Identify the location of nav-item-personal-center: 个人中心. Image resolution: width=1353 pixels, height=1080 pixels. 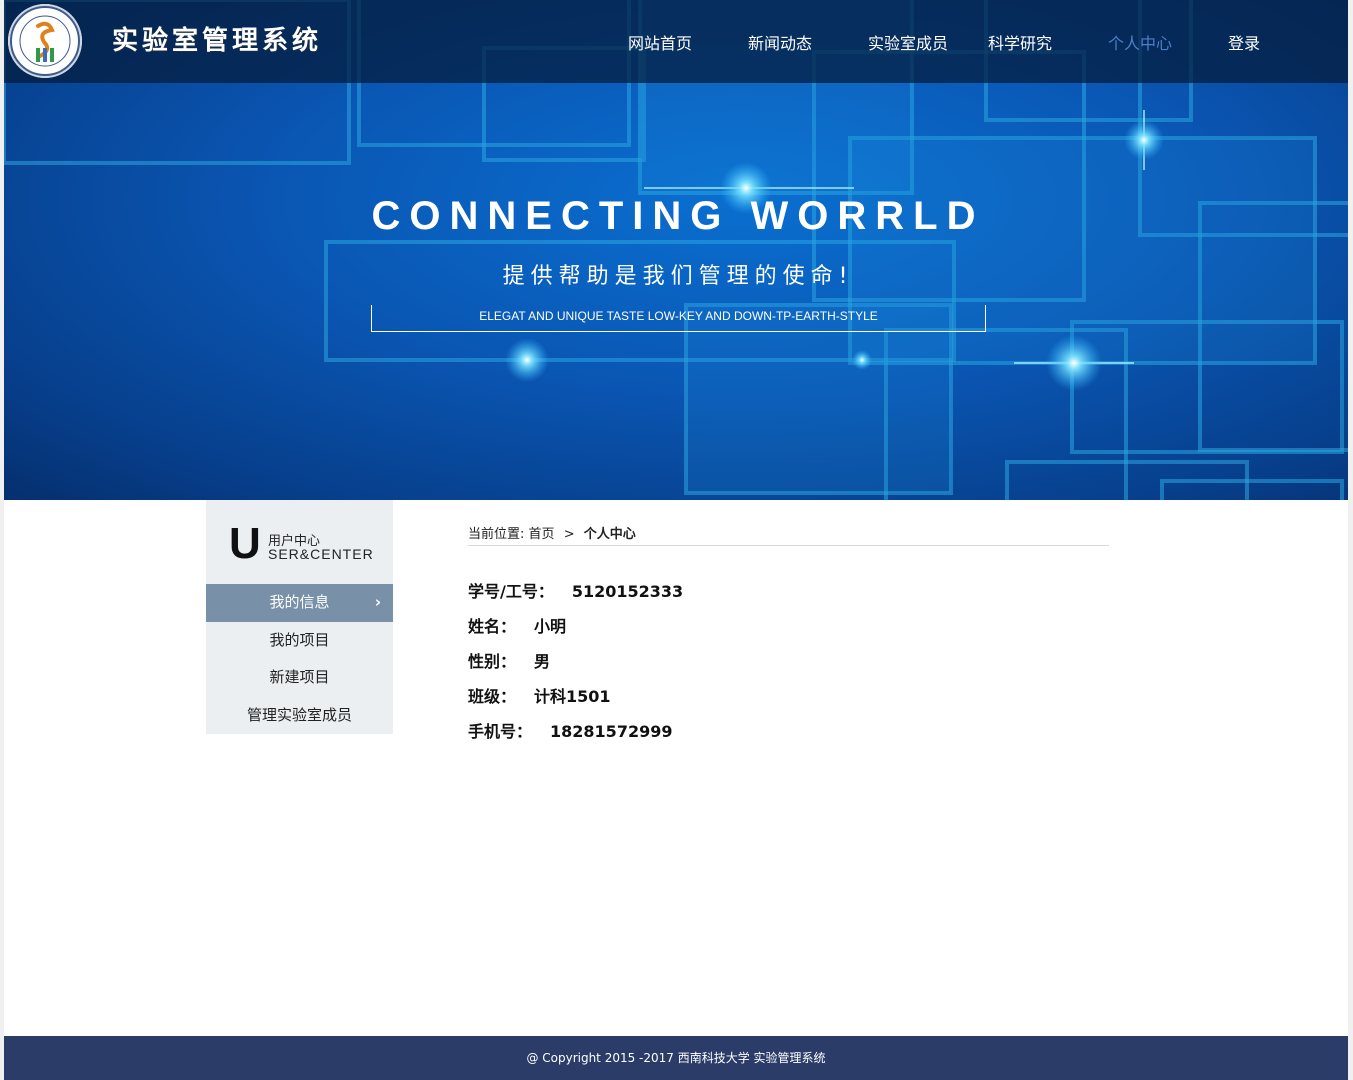
(1140, 42).